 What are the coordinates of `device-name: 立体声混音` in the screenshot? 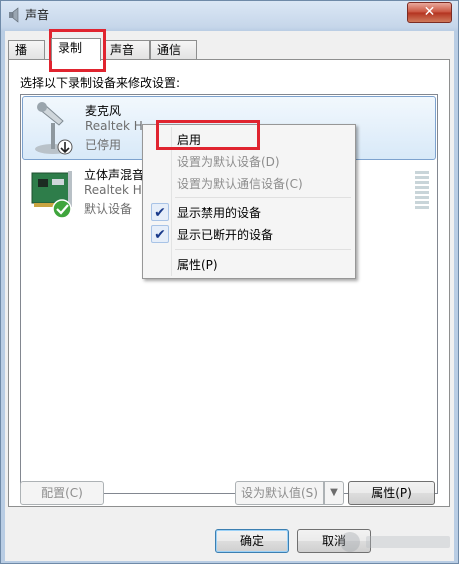 It's located at (114, 175).